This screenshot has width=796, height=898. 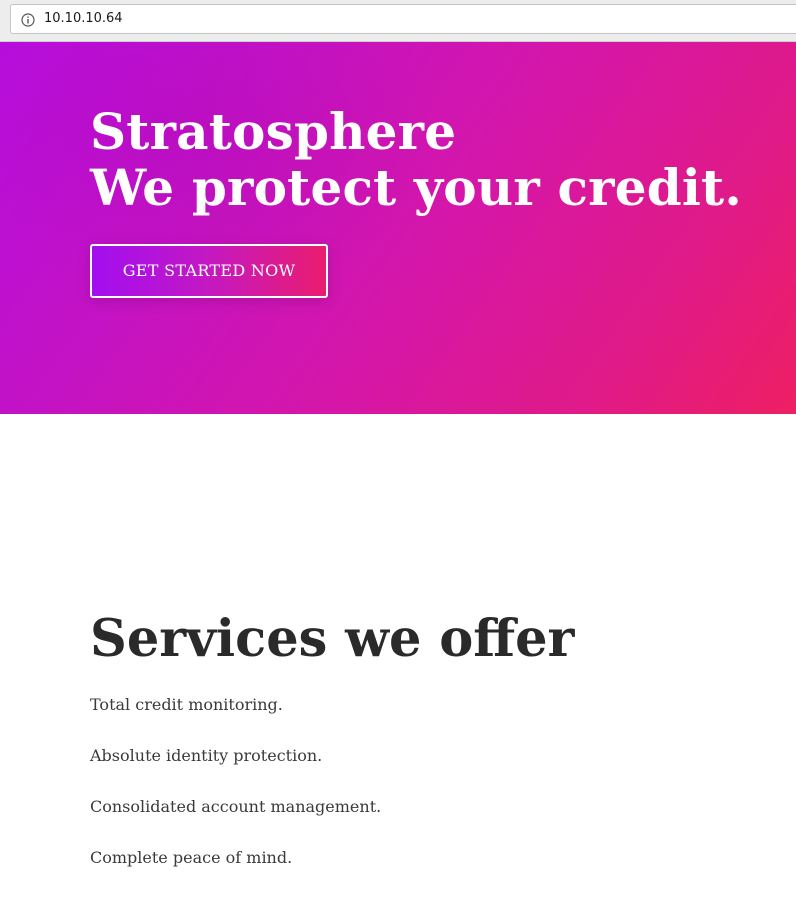 I want to click on hero-title: Stratosphere We protect your credit., so click(x=416, y=160).